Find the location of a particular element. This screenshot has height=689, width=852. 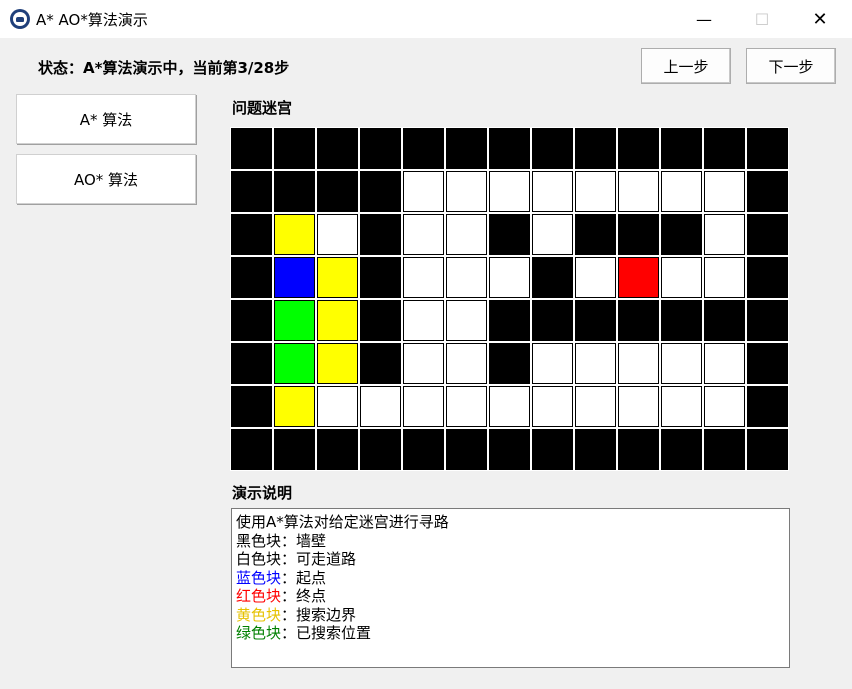

title-bar: A* AO*算法演示 — ☐ ✕ is located at coordinates (426, 19).